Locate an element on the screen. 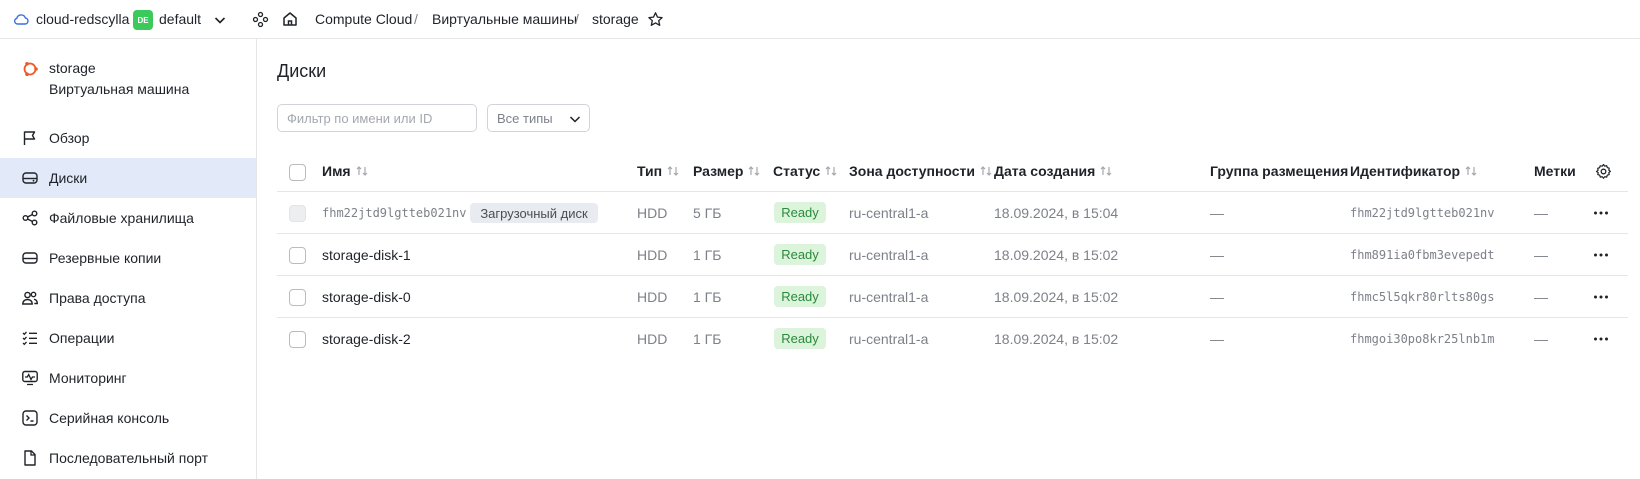  breadcrumb-compute-cloud: Compute Cloud is located at coordinates (363, 19).